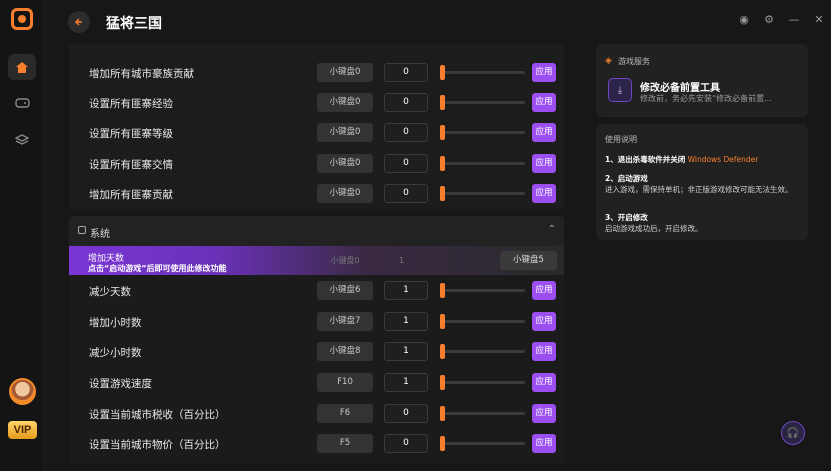 The width and height of the screenshot is (831, 471). What do you see at coordinates (131, 165) in the screenshot?
I see `cheat-label: 设置所有匪寨交情` at bounding box center [131, 165].